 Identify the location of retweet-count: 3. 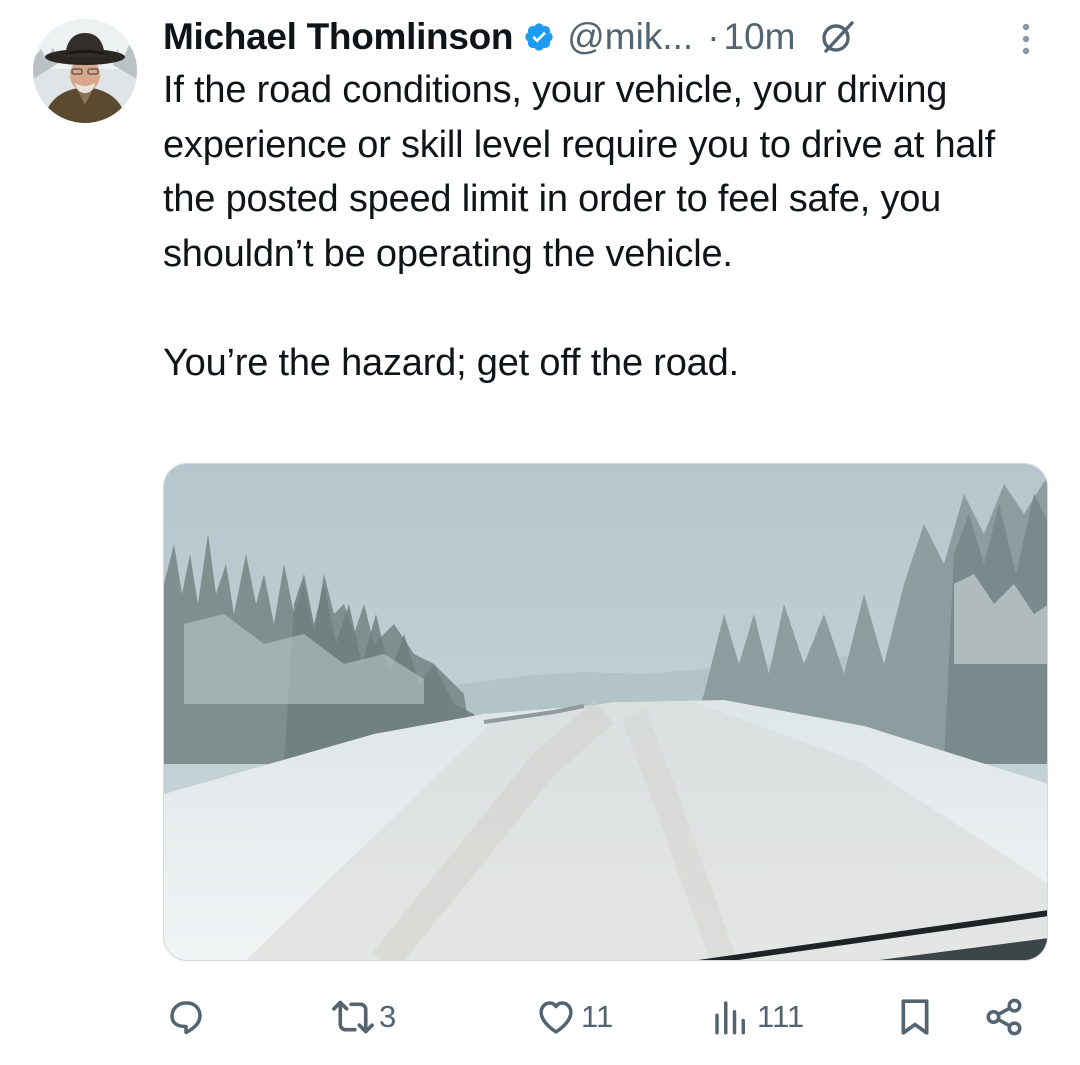
(388, 1016).